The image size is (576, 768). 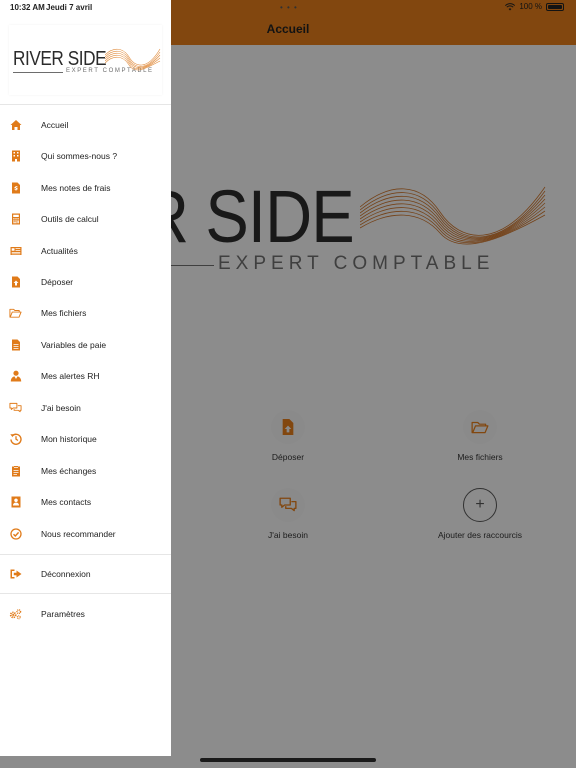 I want to click on home-icon, so click(x=15, y=124).